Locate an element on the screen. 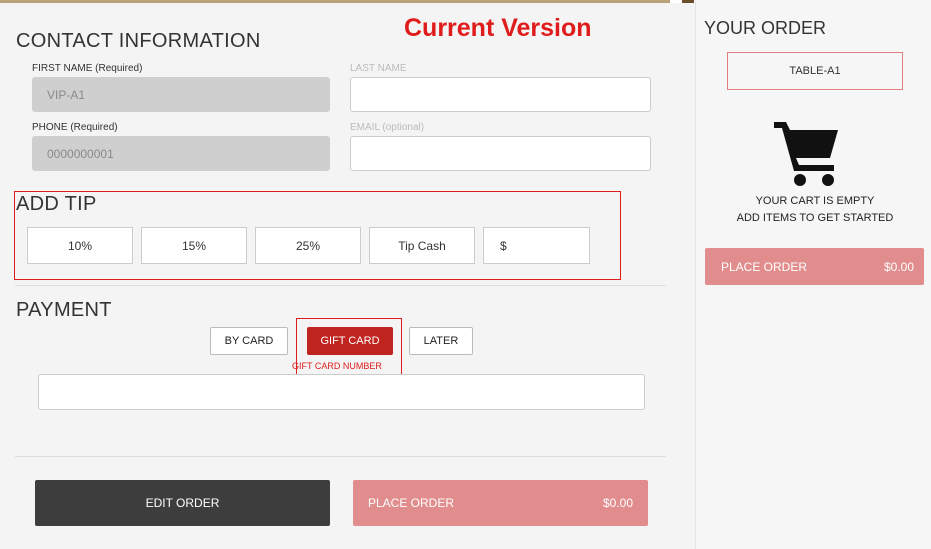 The height and width of the screenshot is (549, 931). edit-order-label: EDIT ORDER is located at coordinates (182, 503).